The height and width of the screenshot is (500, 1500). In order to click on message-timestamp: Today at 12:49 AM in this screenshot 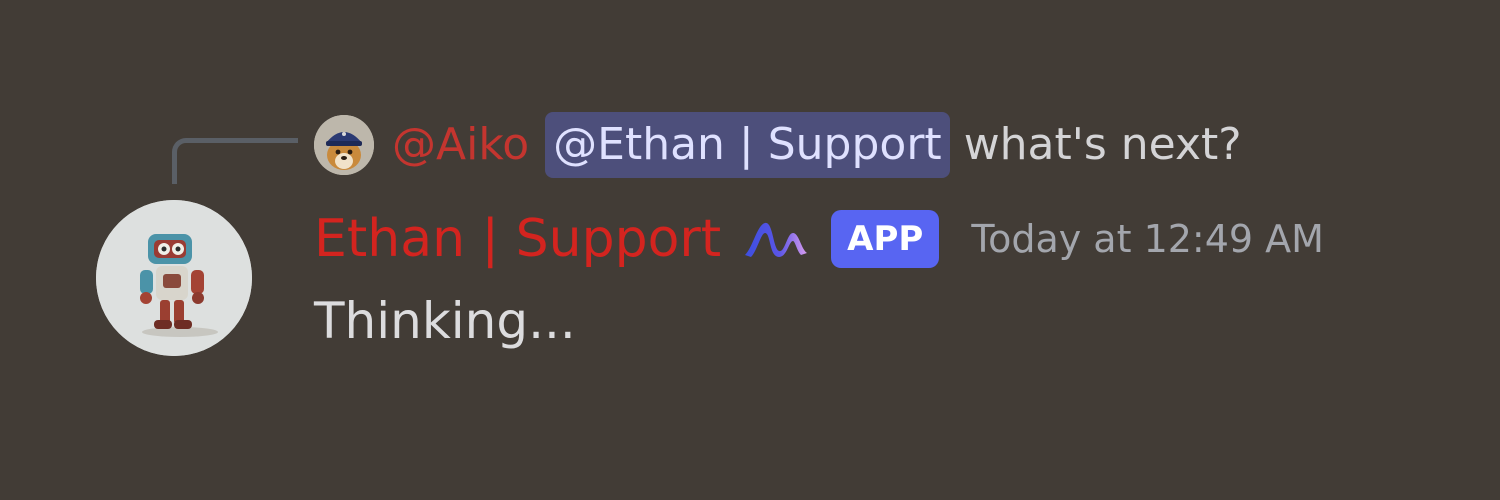, I will do `click(1147, 239)`.